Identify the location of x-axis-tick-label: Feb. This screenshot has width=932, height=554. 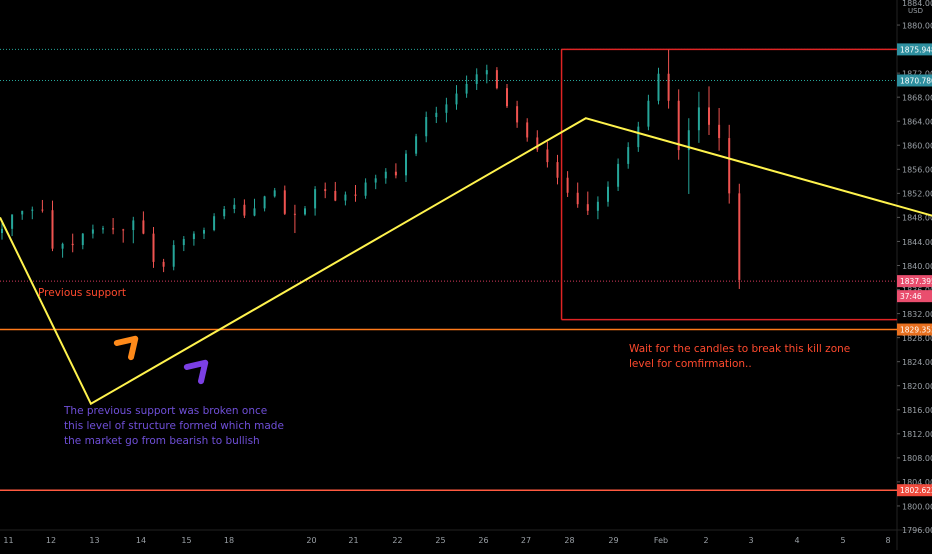
(661, 540).